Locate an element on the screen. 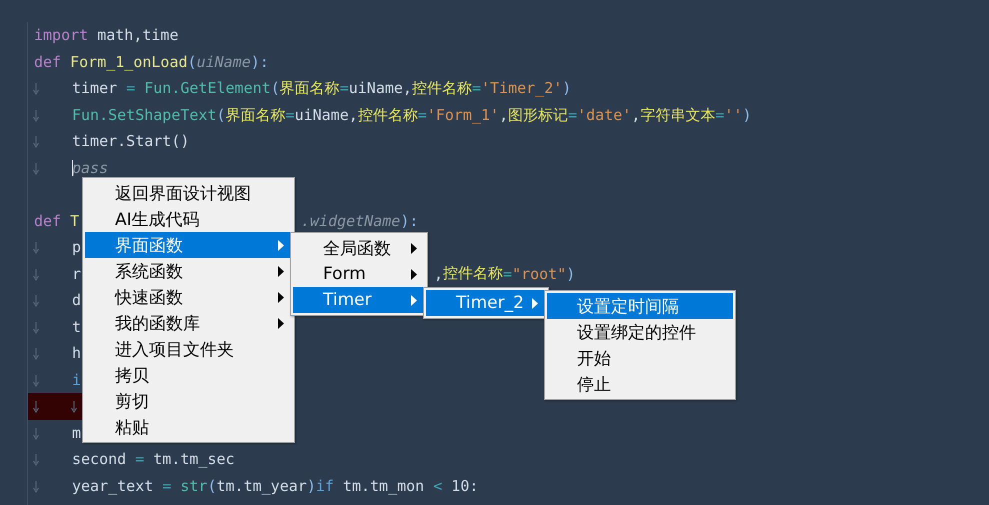 This screenshot has height=505, width=989. code-line: .widgetName): is located at coordinates (359, 221).